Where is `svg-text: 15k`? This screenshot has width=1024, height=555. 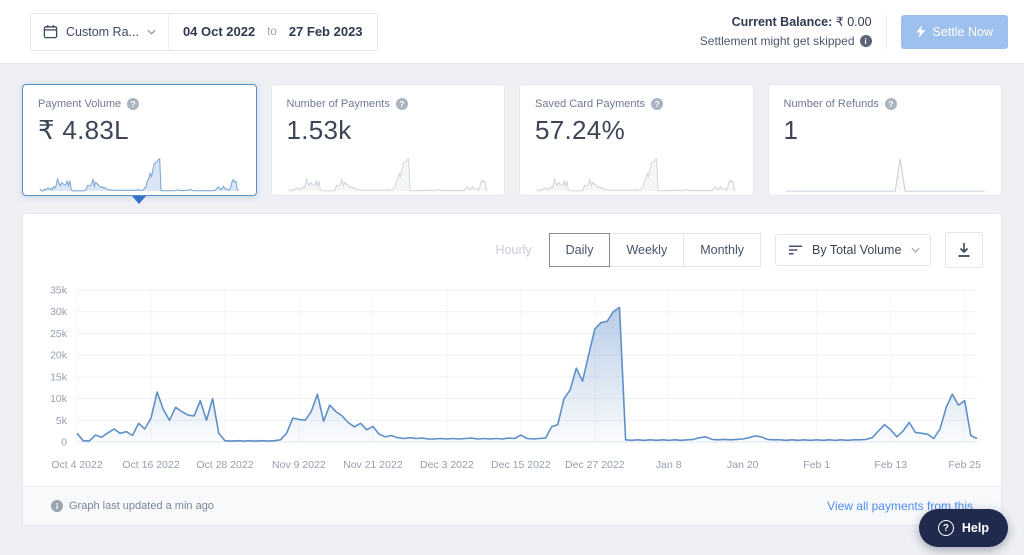 svg-text: 15k is located at coordinates (59, 377).